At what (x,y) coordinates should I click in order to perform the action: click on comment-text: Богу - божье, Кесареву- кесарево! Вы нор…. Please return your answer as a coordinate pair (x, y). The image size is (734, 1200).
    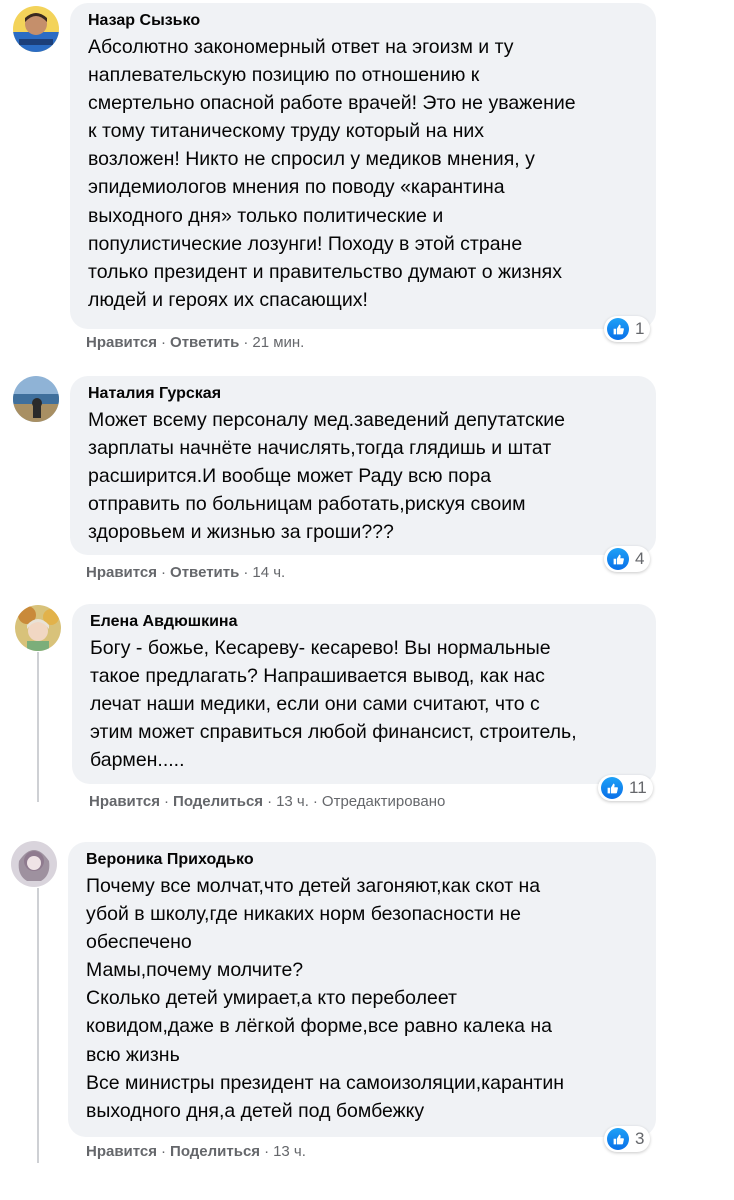
    Looking at the image, I should click on (367, 704).